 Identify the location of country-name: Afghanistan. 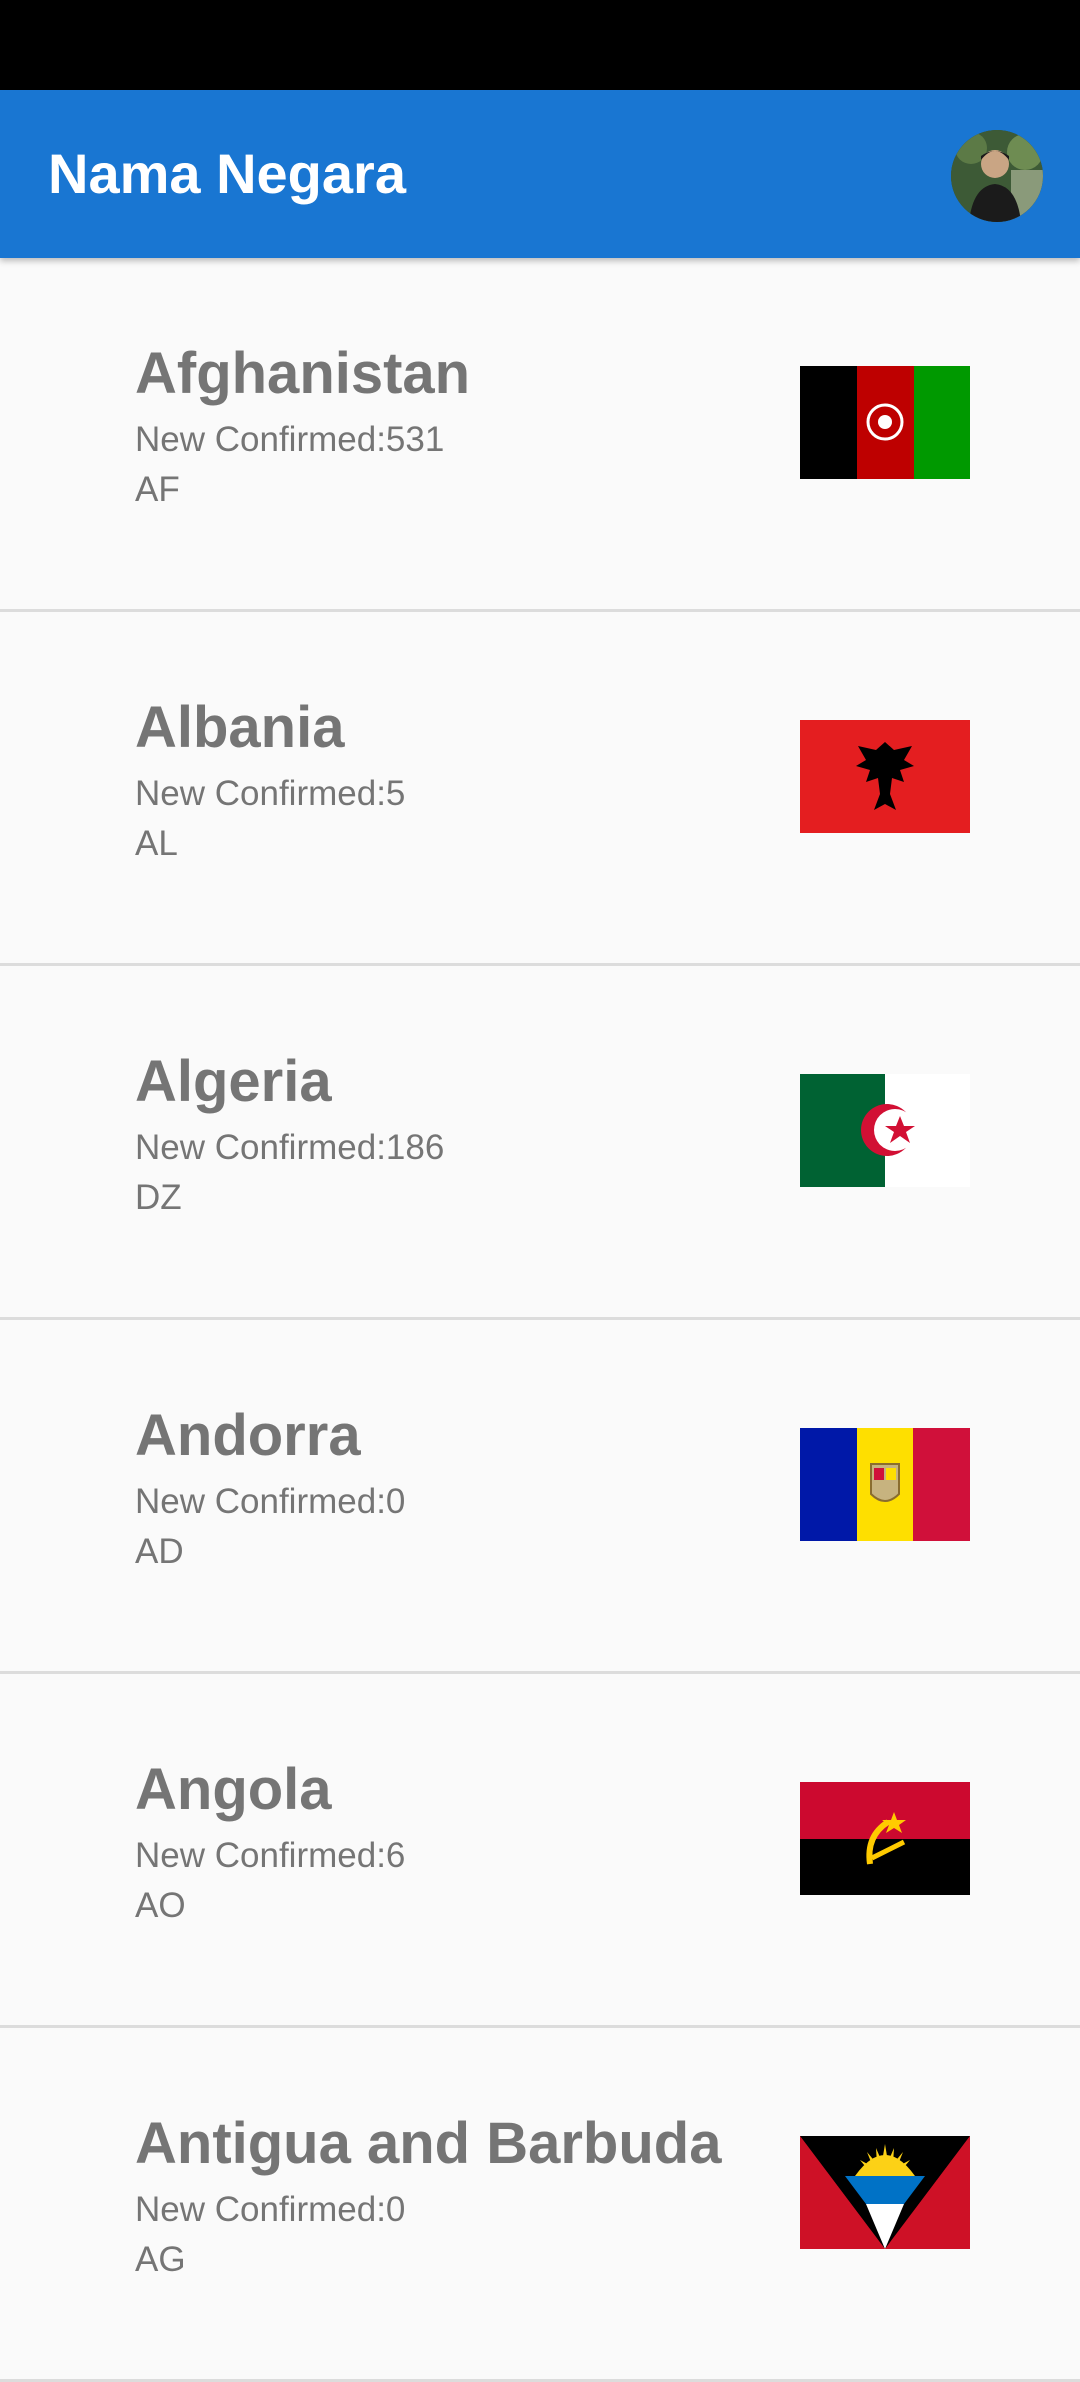
(303, 373).